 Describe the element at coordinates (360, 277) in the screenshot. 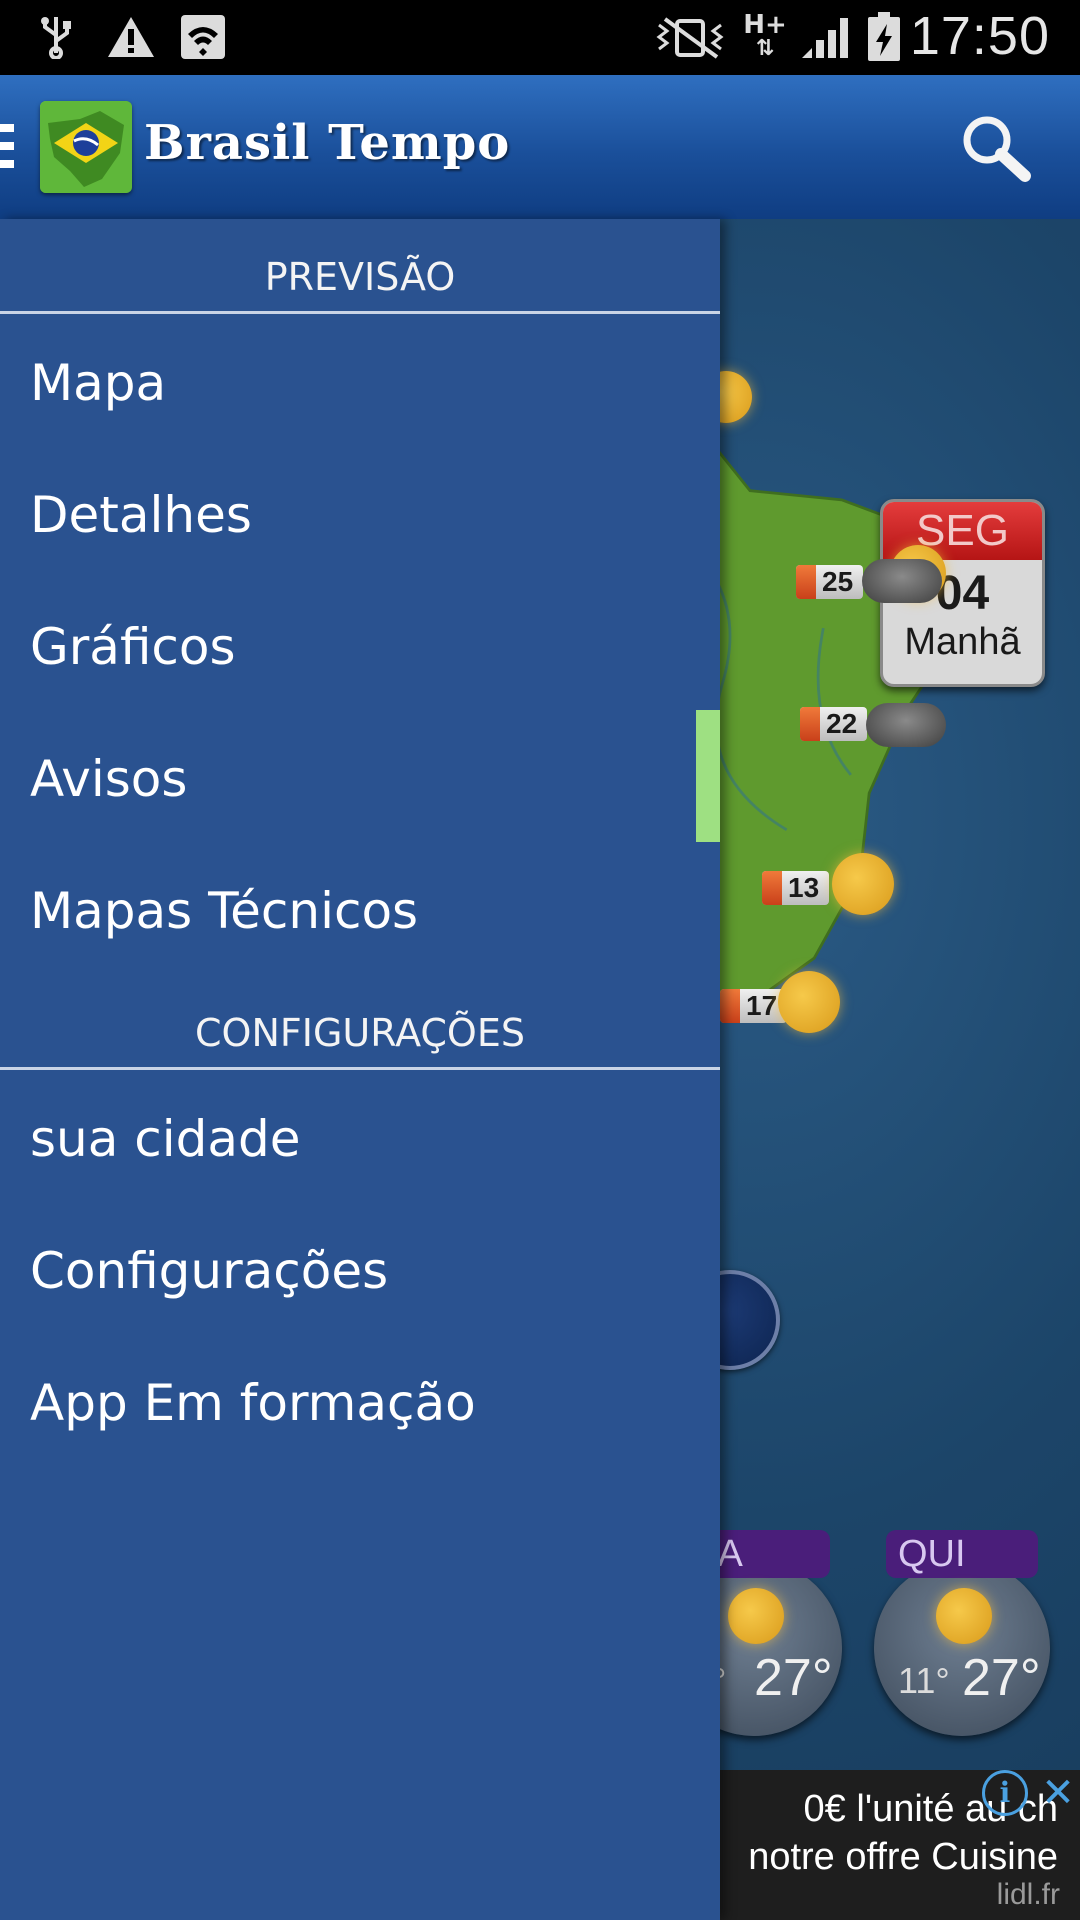

I see `section-header-previsao: PREVISÃO` at that location.